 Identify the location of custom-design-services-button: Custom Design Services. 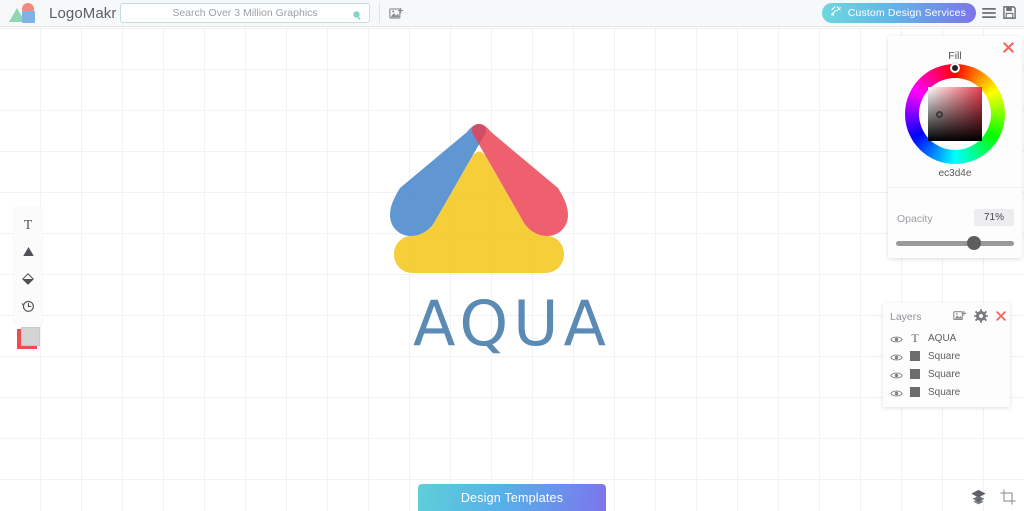
(898, 13).